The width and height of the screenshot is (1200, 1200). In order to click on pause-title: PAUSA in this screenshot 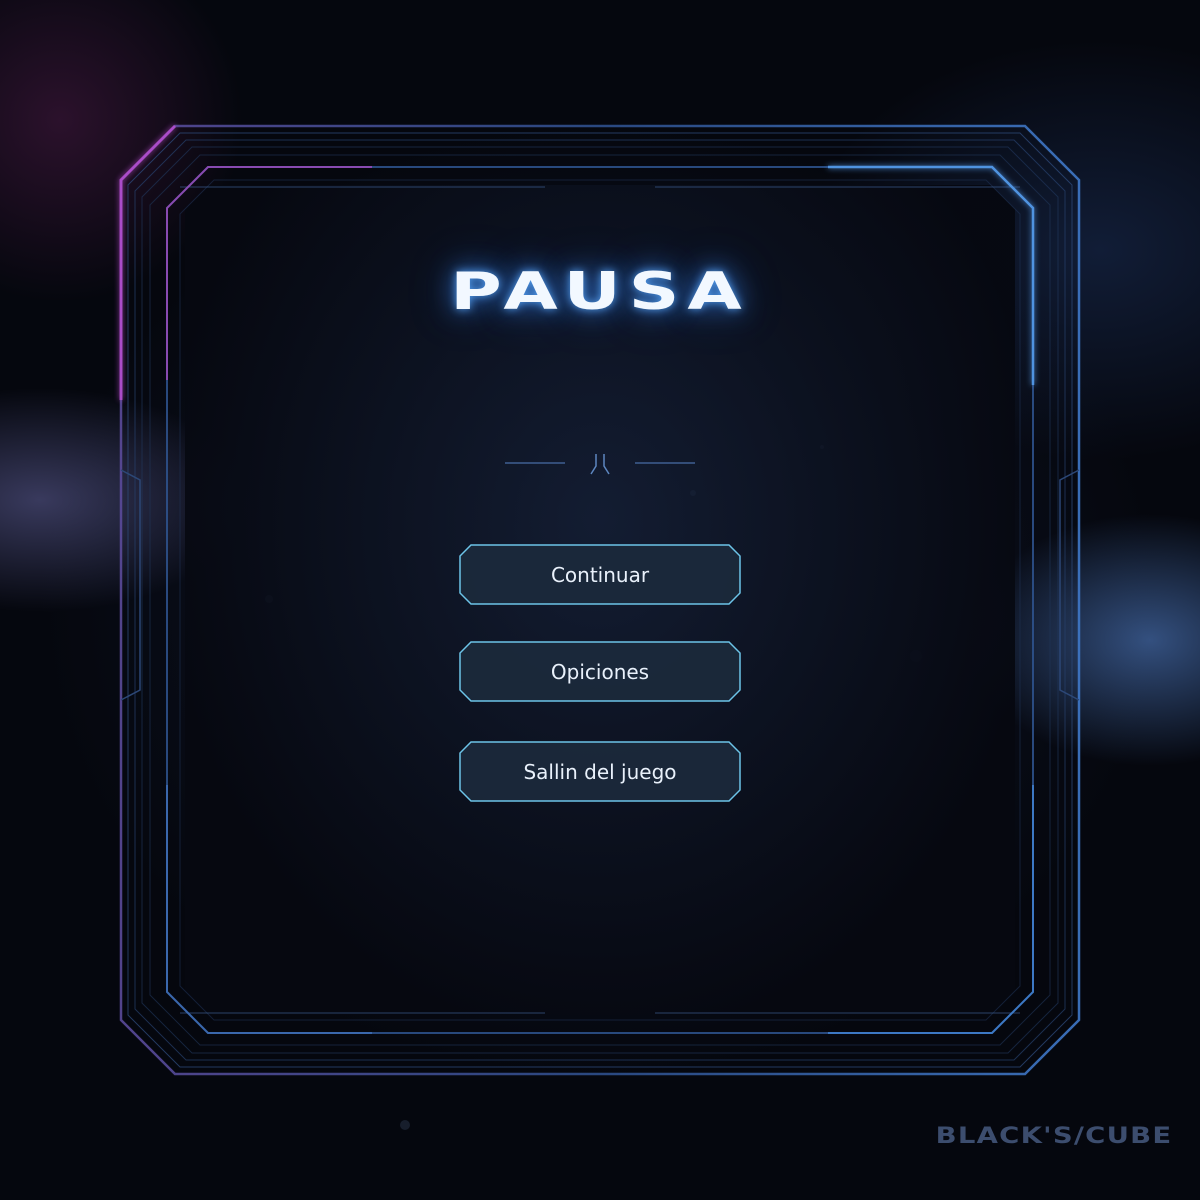, I will do `click(600, 292)`.